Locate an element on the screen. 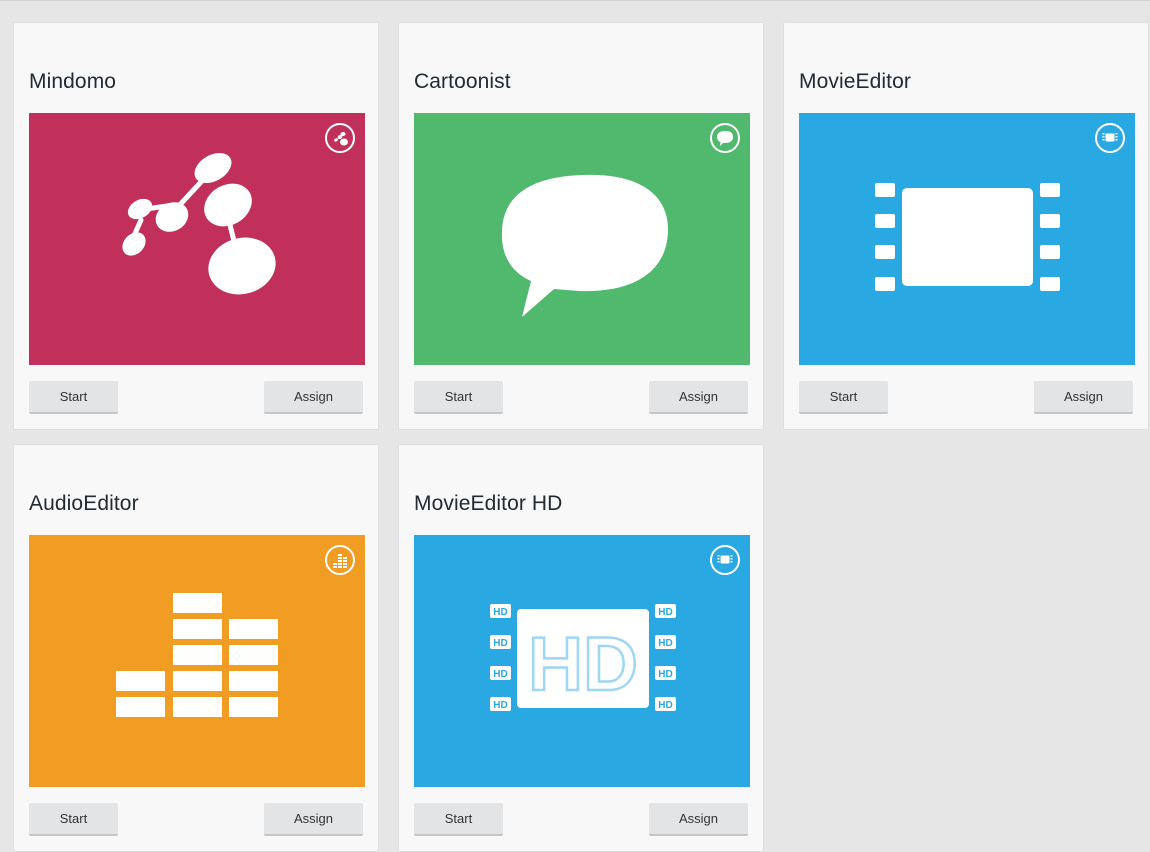 This screenshot has height=852, width=1150. hd-big-label: HD is located at coordinates (583, 664).